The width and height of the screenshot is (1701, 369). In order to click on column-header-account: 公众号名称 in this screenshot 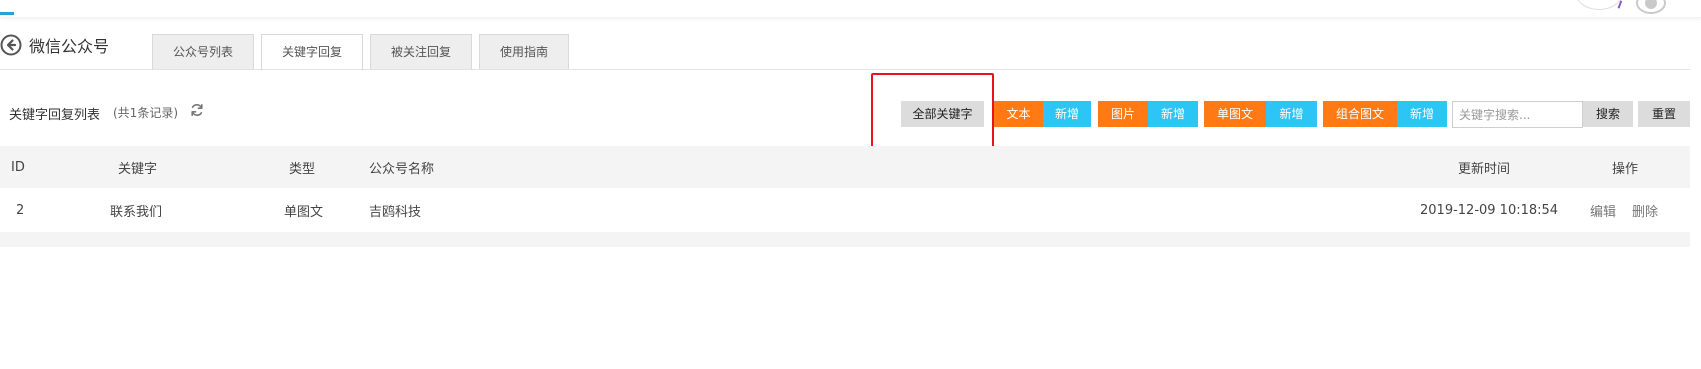, I will do `click(402, 169)`.